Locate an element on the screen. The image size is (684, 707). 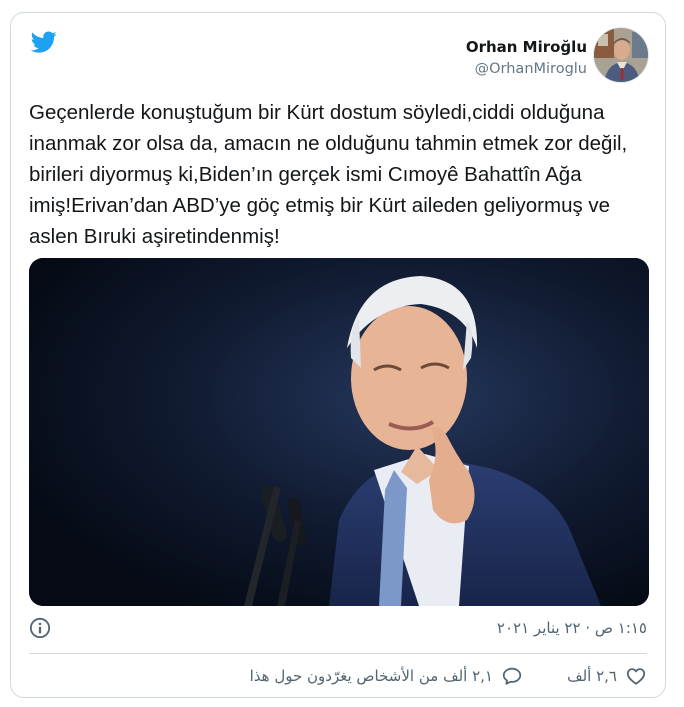
meta-row: ١:١٥ ص · ٢٢ يناير ٢٠٢١ is located at coordinates (338, 630).